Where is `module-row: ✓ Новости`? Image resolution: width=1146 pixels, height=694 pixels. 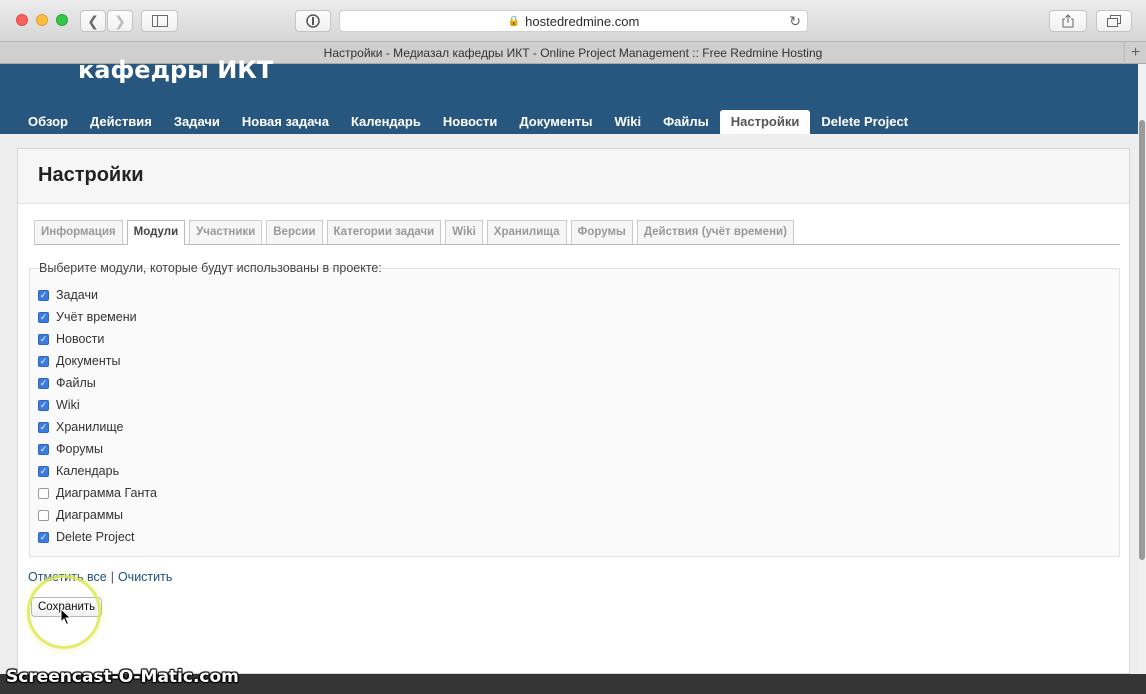 module-row: ✓ Новости is located at coordinates (71, 339).